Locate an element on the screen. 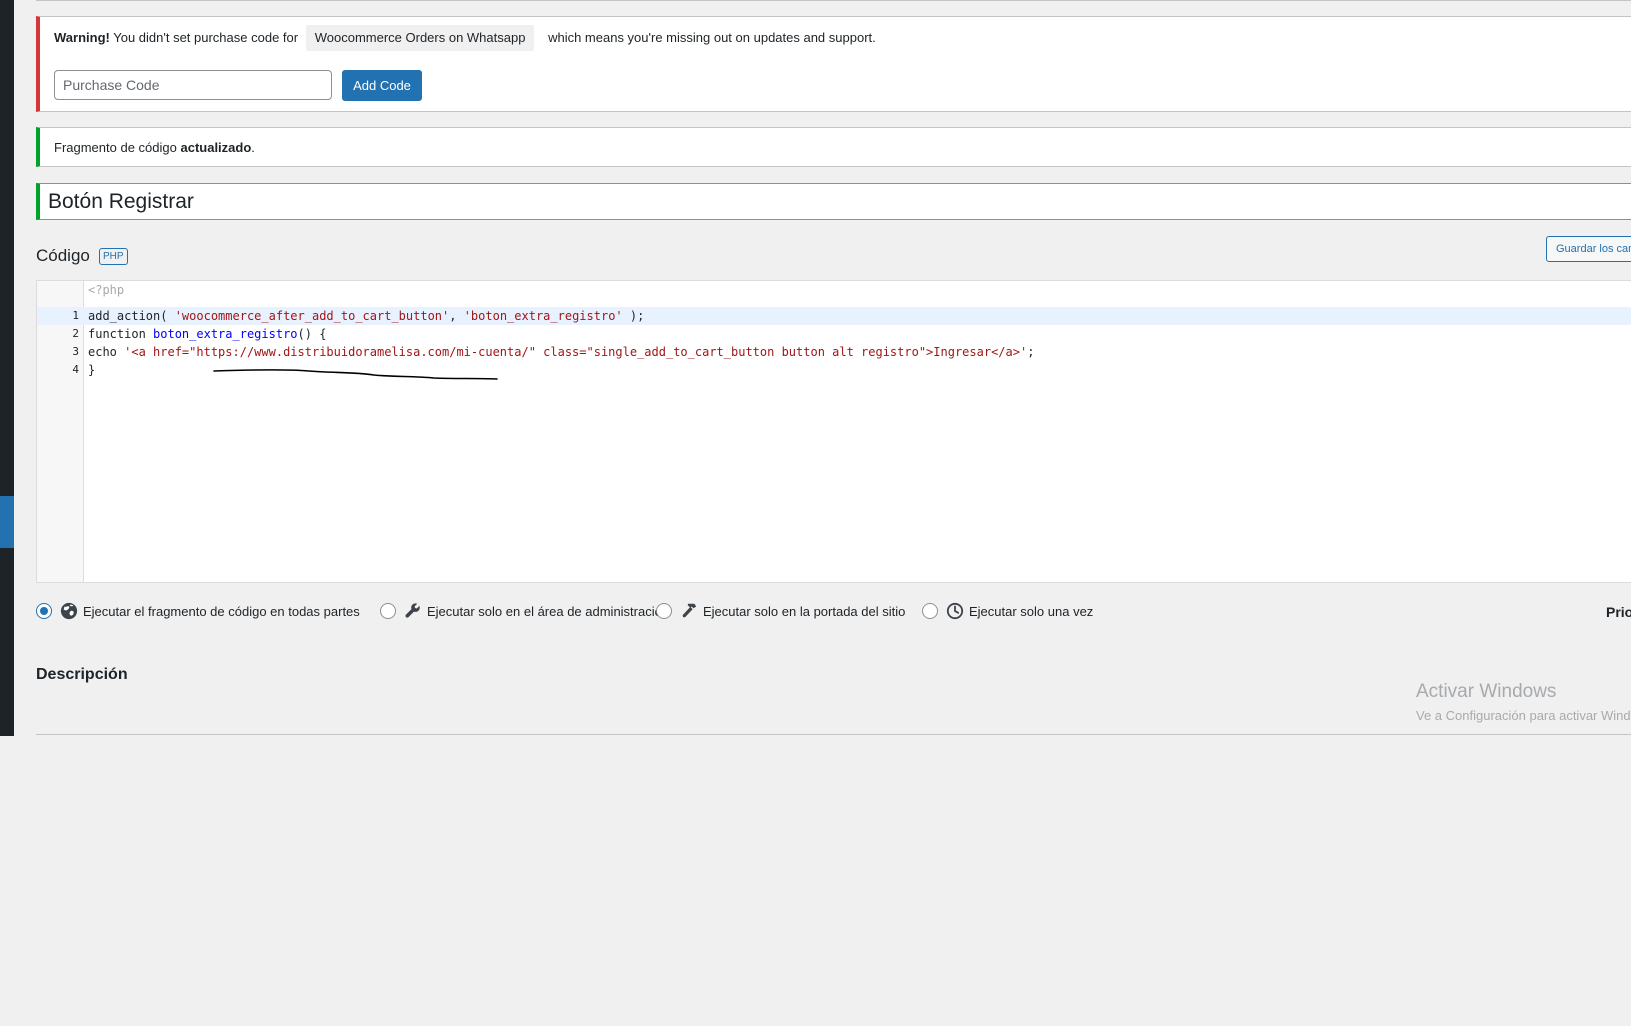  radio-everywhere is located at coordinates (44, 611).